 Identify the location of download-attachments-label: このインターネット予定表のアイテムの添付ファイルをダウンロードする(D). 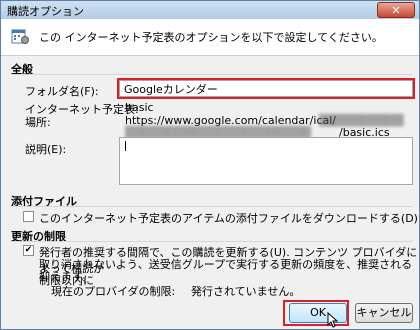
(228, 218).